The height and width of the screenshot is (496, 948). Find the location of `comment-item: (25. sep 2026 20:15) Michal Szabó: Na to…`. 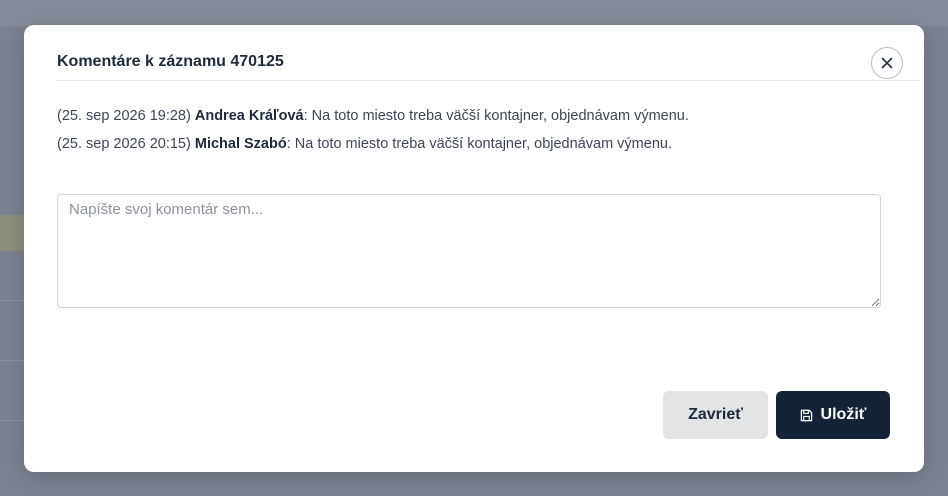

comment-item: (25. sep 2026 20:15) Michal Szabó: Na to… is located at coordinates (477, 144).